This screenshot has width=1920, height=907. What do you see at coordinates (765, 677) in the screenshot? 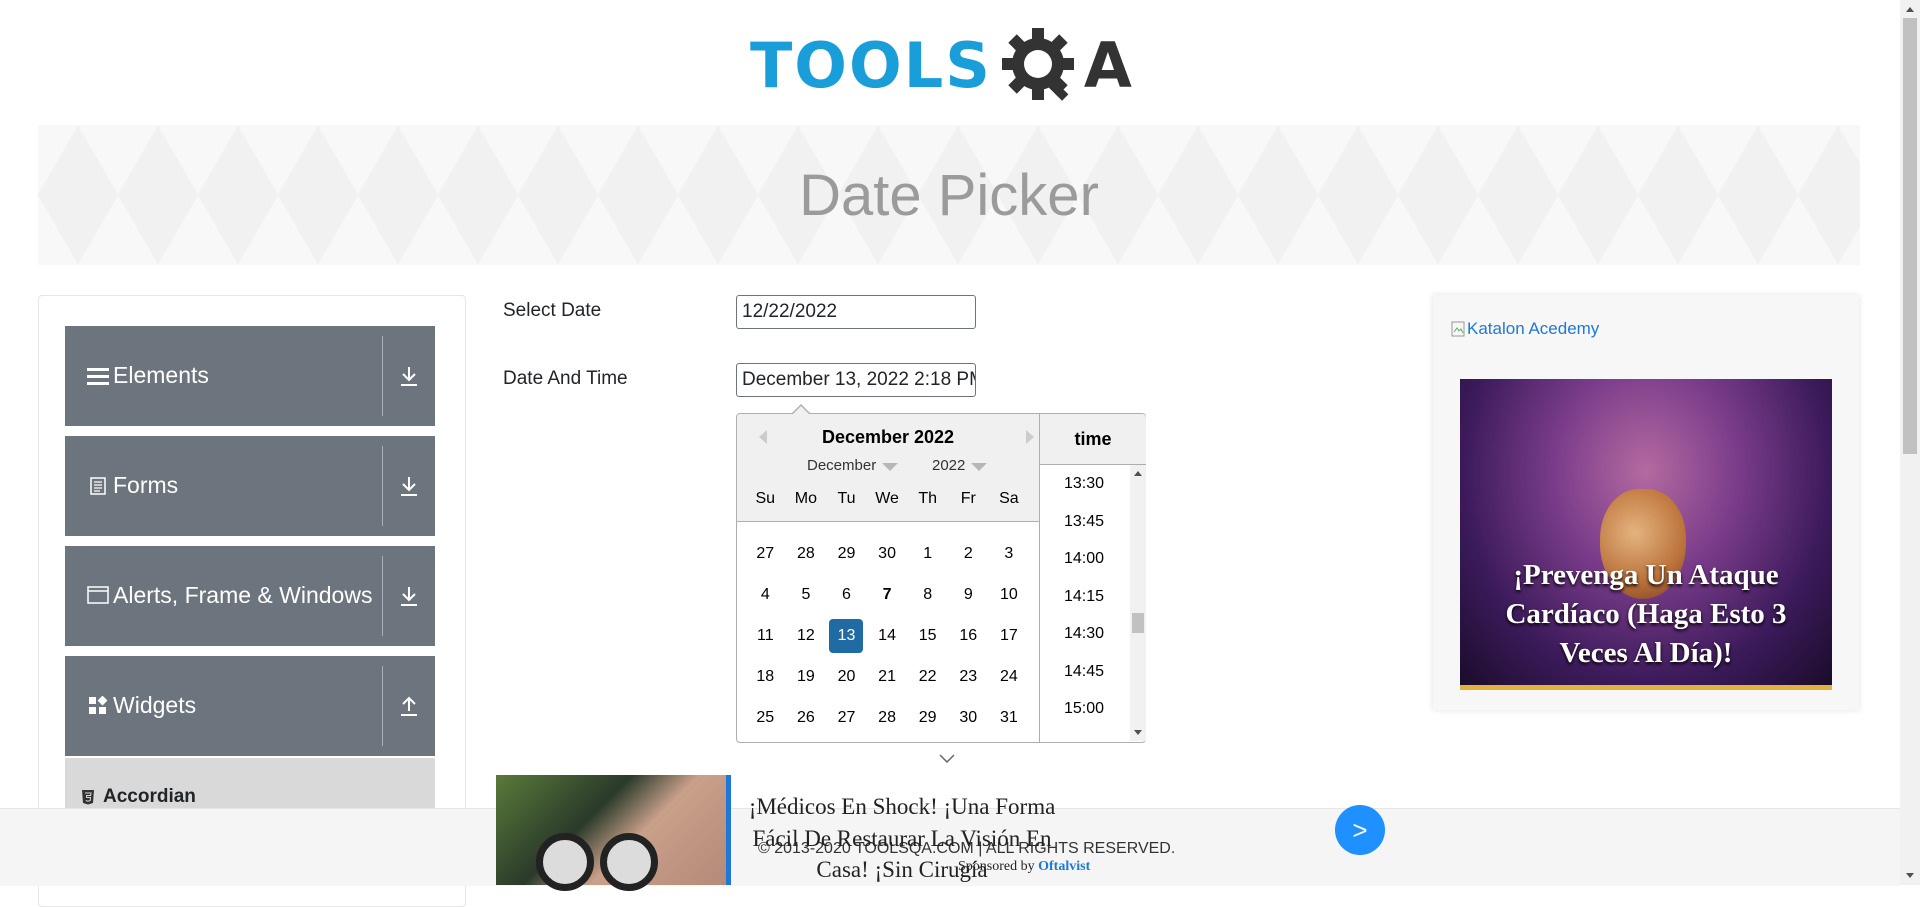
I see `calendar-day: 18` at bounding box center [765, 677].